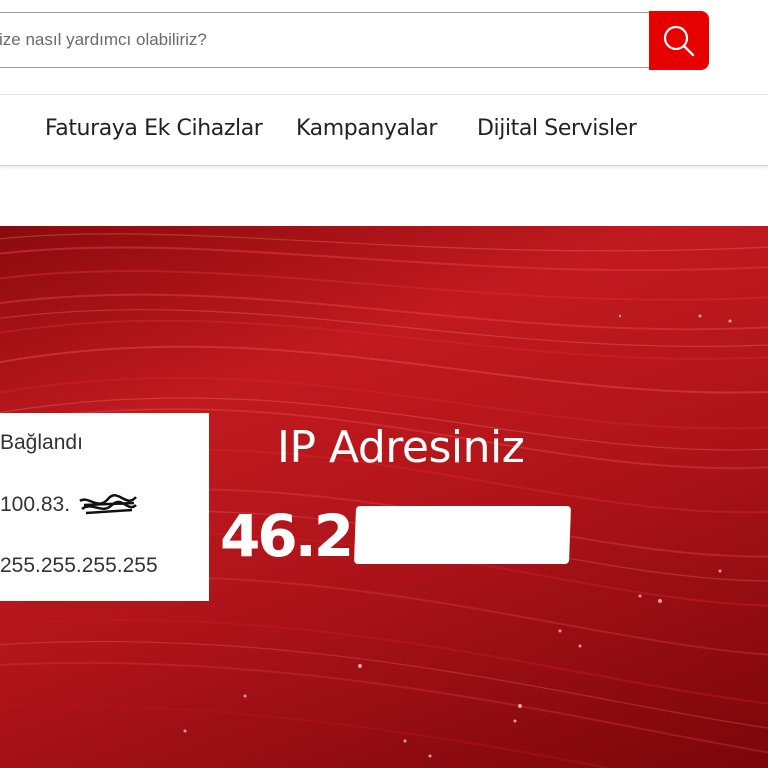 The width and height of the screenshot is (768, 768). What do you see at coordinates (35, 504) in the screenshot?
I see `local-ip-address: 100.83.` at bounding box center [35, 504].